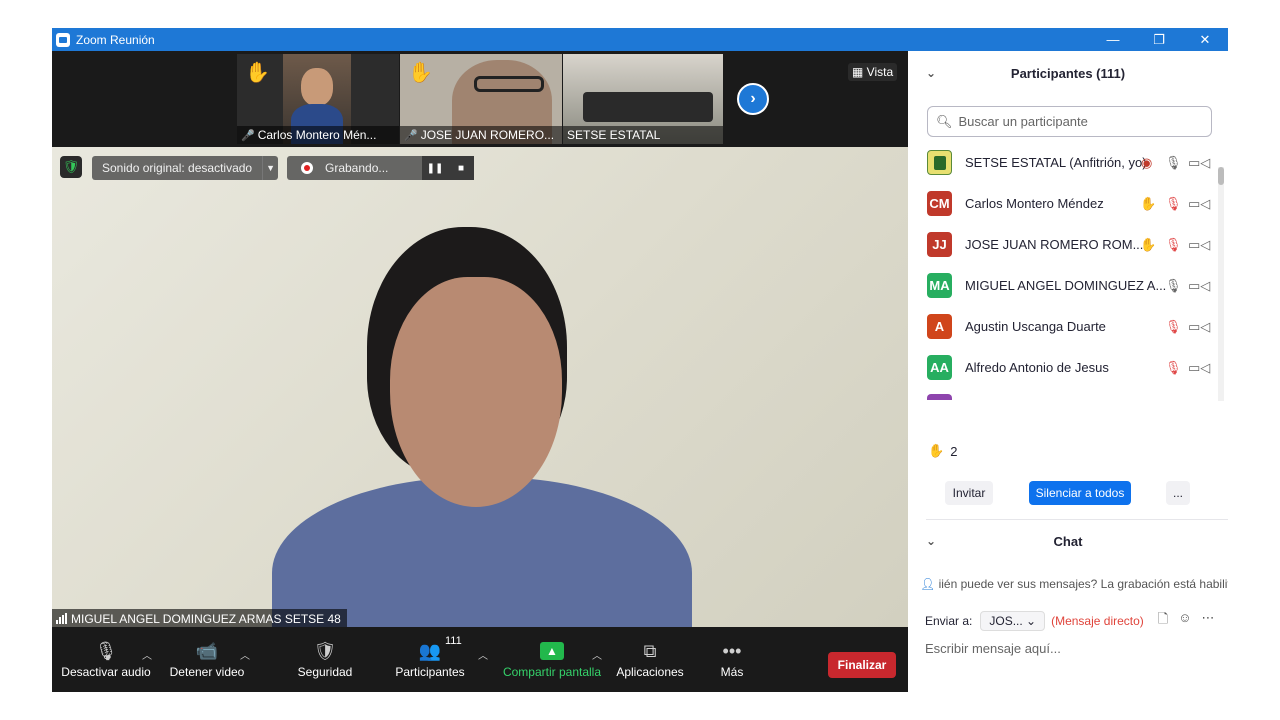 The height and width of the screenshot is (720, 1280). What do you see at coordinates (643, 135) in the screenshot?
I see `thumbnail-name: SETSE ESTATAL` at bounding box center [643, 135].